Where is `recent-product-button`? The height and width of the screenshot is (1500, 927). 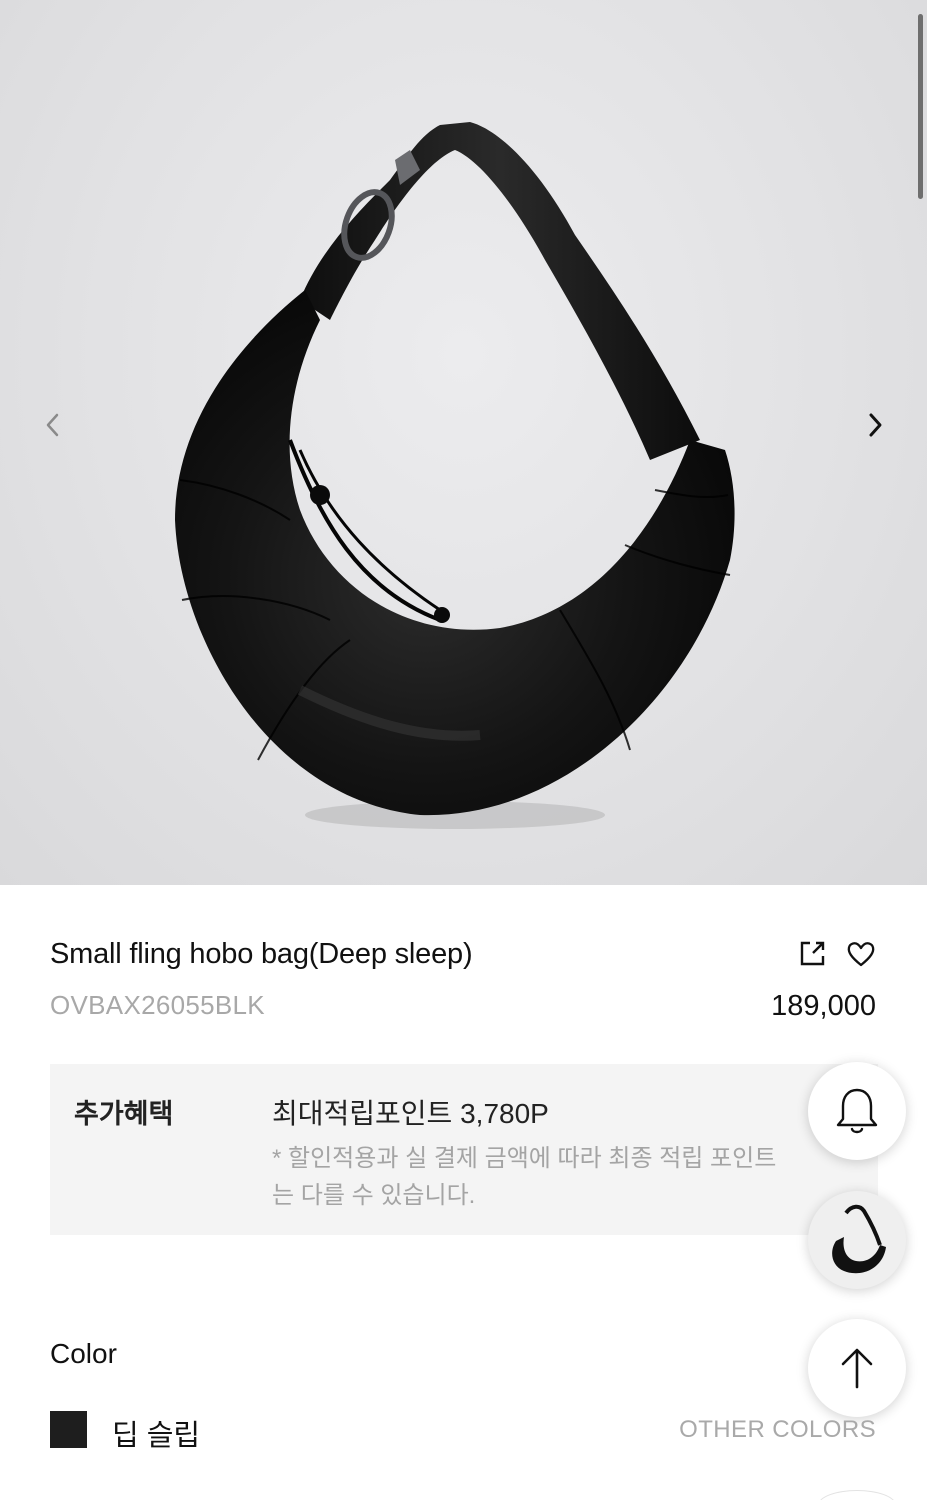 recent-product-button is located at coordinates (857, 1240).